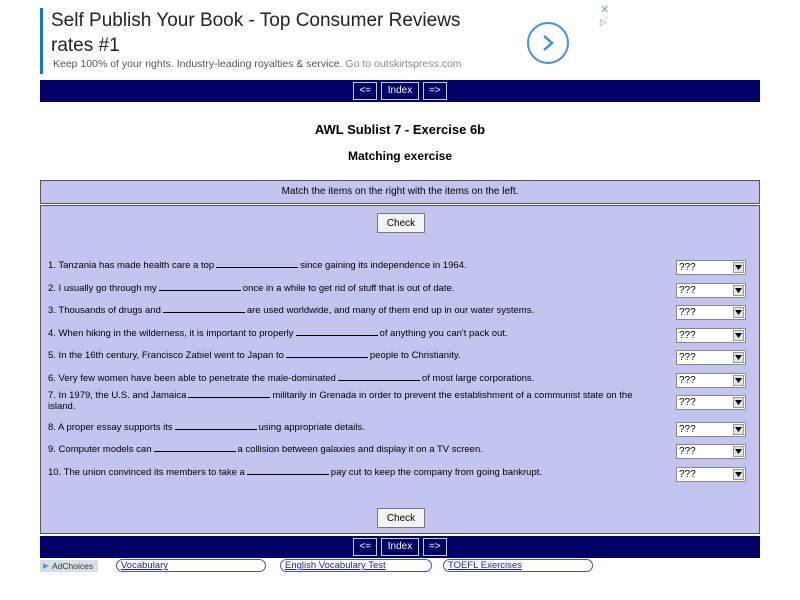 The image size is (800, 600). What do you see at coordinates (383, 265) in the screenshot?
I see `question-suffix: since gaining its independence in 1964.` at bounding box center [383, 265].